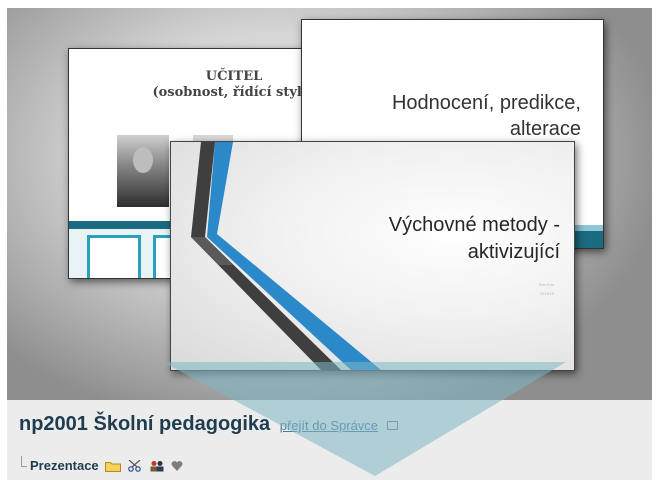  What do you see at coordinates (392, 425) in the screenshot?
I see `window-icon` at bounding box center [392, 425].